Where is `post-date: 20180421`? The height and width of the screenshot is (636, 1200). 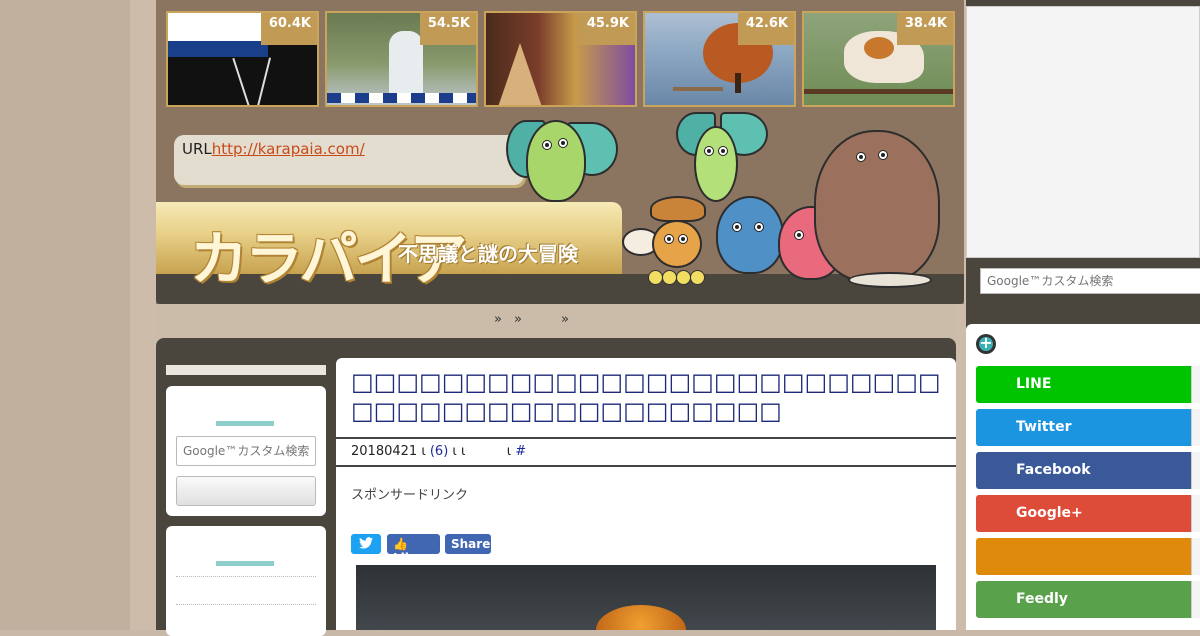 post-date: 20180421 is located at coordinates (384, 451).